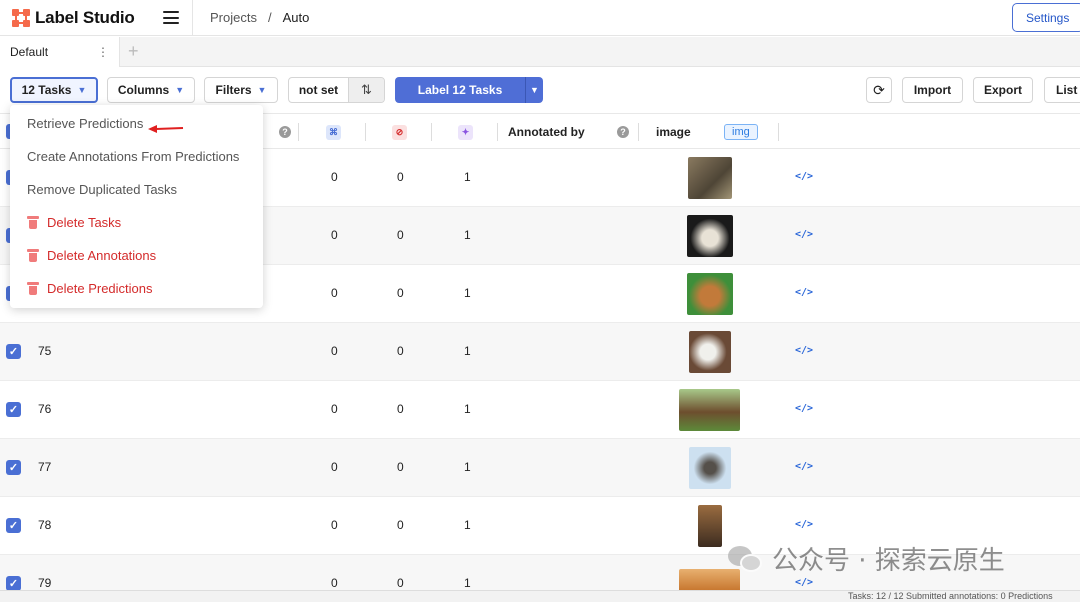  Describe the element at coordinates (103, 52) in the screenshot. I see `tab-menu-icon: ⋮` at that location.